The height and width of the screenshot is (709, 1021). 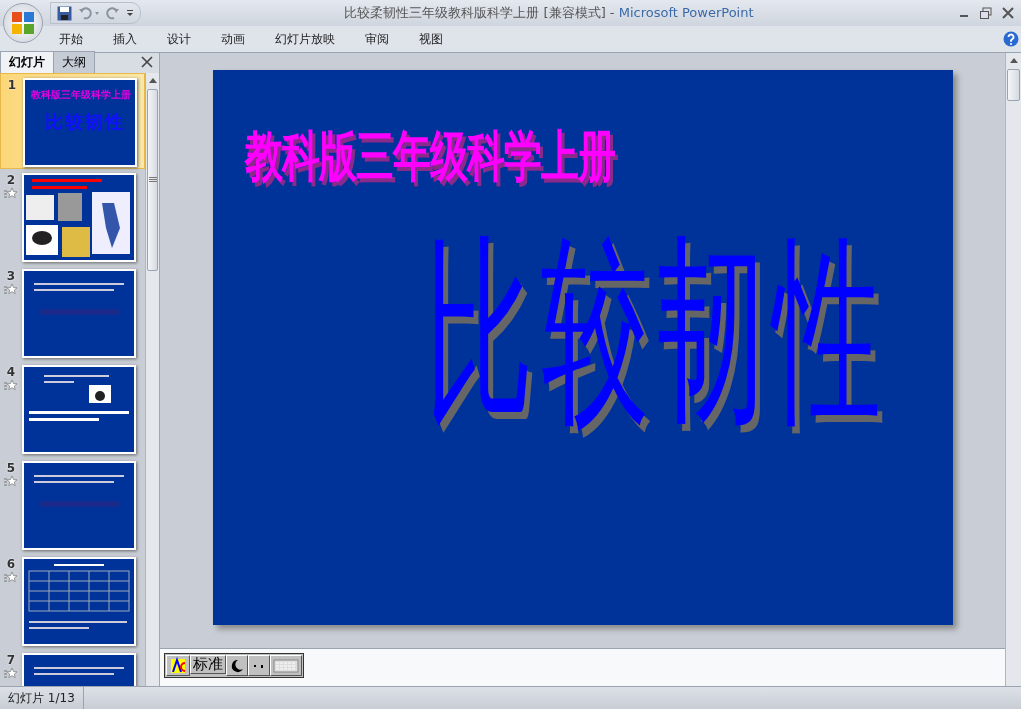 What do you see at coordinates (11, 660) in the screenshot?
I see `slide-number: 7` at bounding box center [11, 660].